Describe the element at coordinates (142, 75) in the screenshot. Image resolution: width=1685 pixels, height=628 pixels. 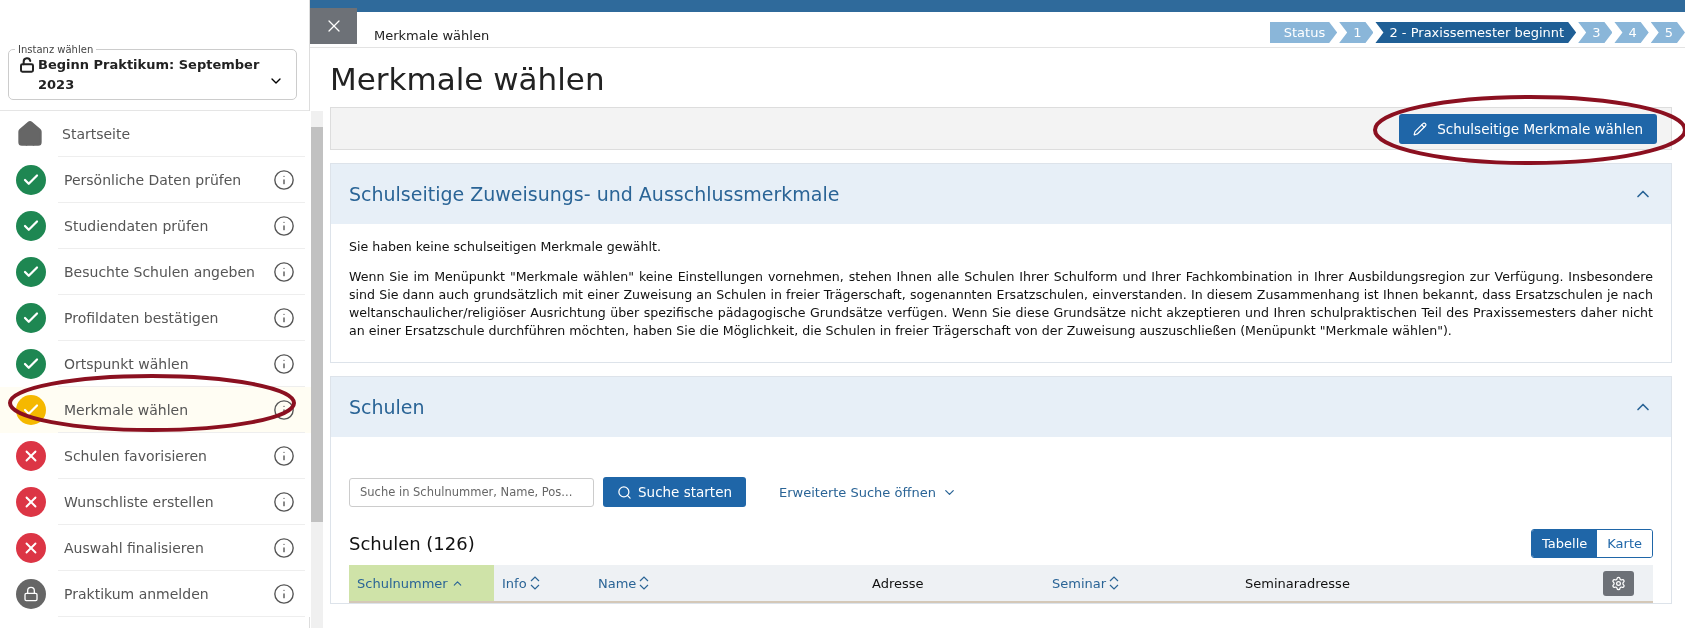
I see `instance-value: Beginn Praktikum: September 2023` at that location.